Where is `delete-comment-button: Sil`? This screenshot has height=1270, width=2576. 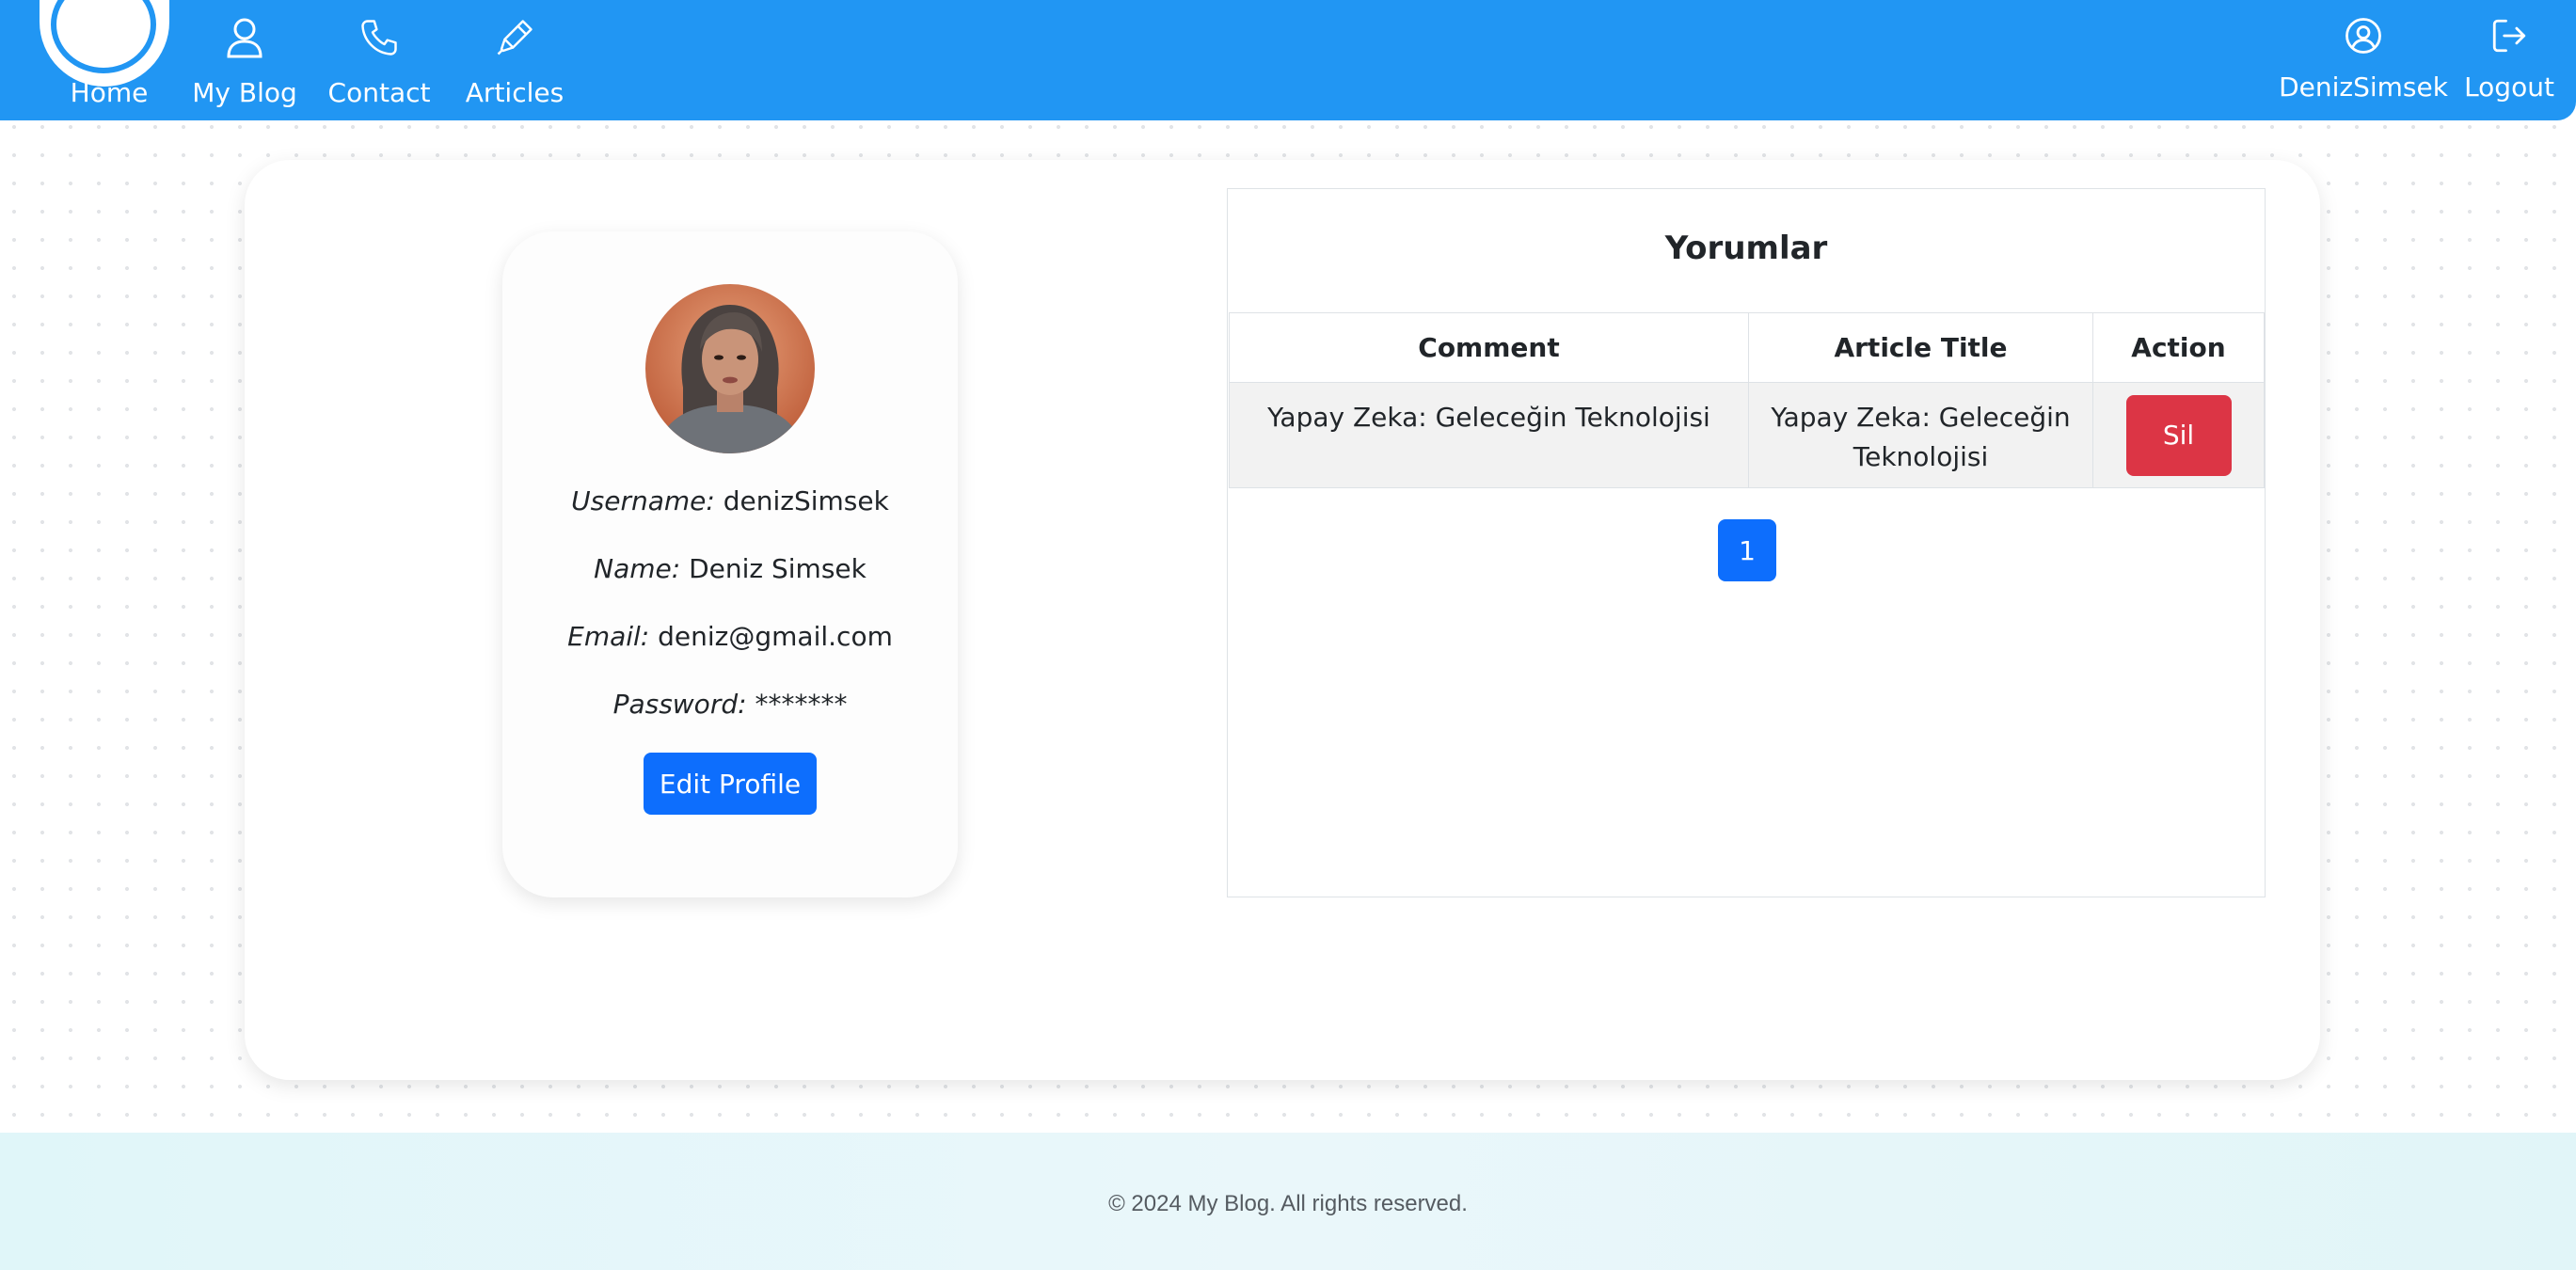 delete-comment-button: Sil is located at coordinates (2178, 435).